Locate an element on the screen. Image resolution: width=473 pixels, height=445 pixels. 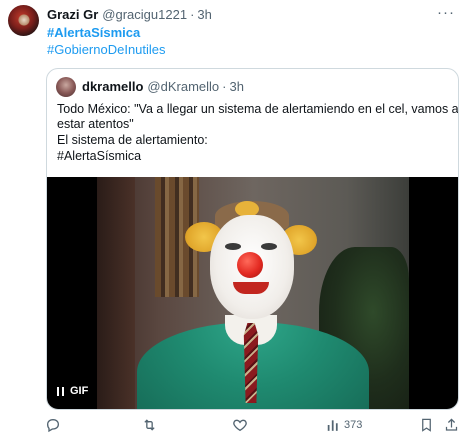
more-options-icon: ··· is located at coordinates (446, 12).